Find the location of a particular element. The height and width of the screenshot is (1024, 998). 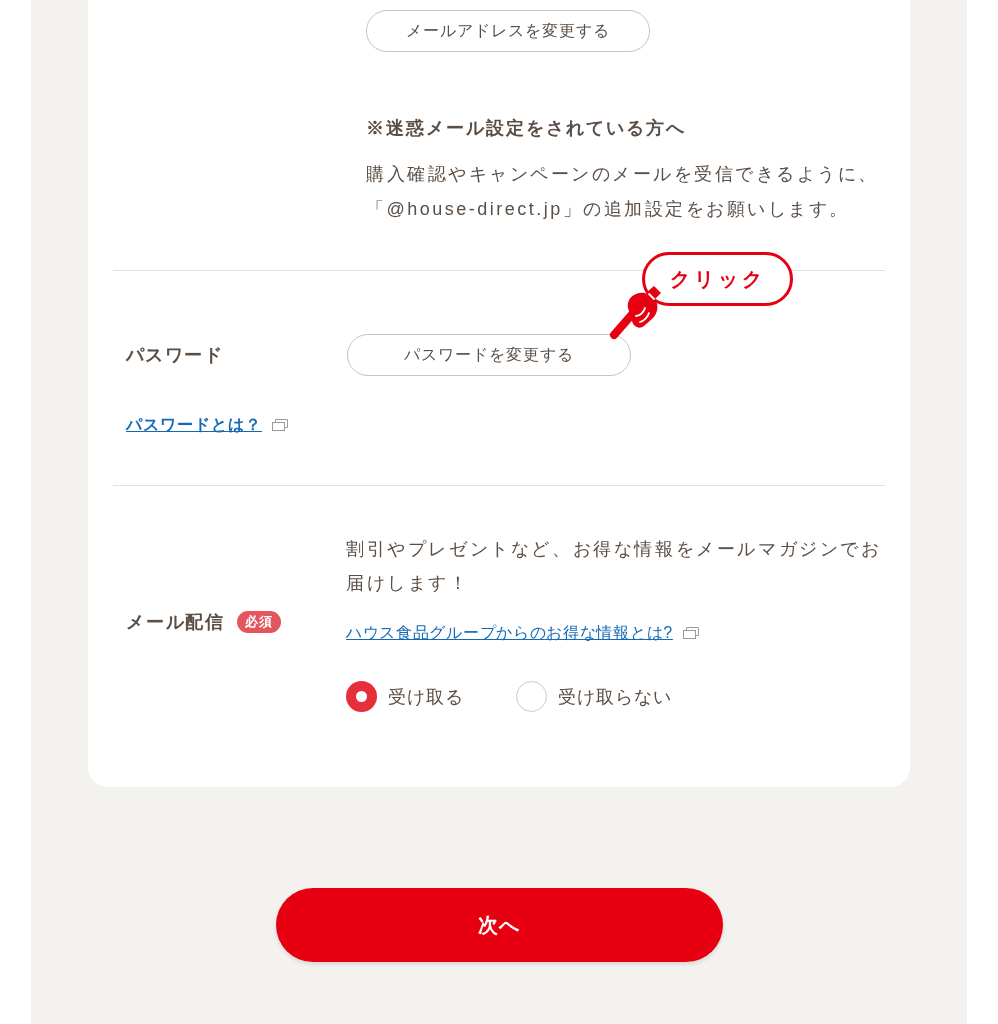

click-callout: クリック is located at coordinates (717, 279).